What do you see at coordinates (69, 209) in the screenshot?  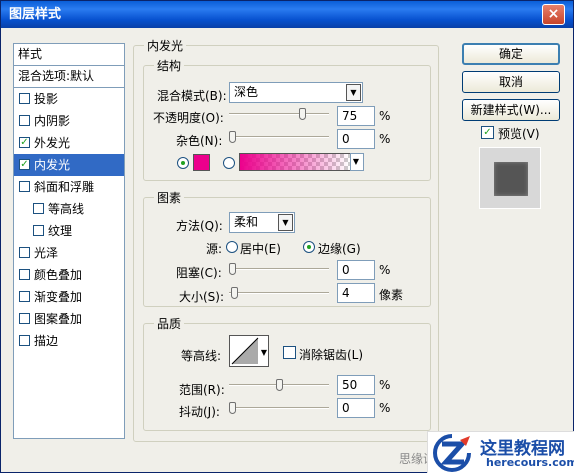 I see `list-item: 等高线` at bounding box center [69, 209].